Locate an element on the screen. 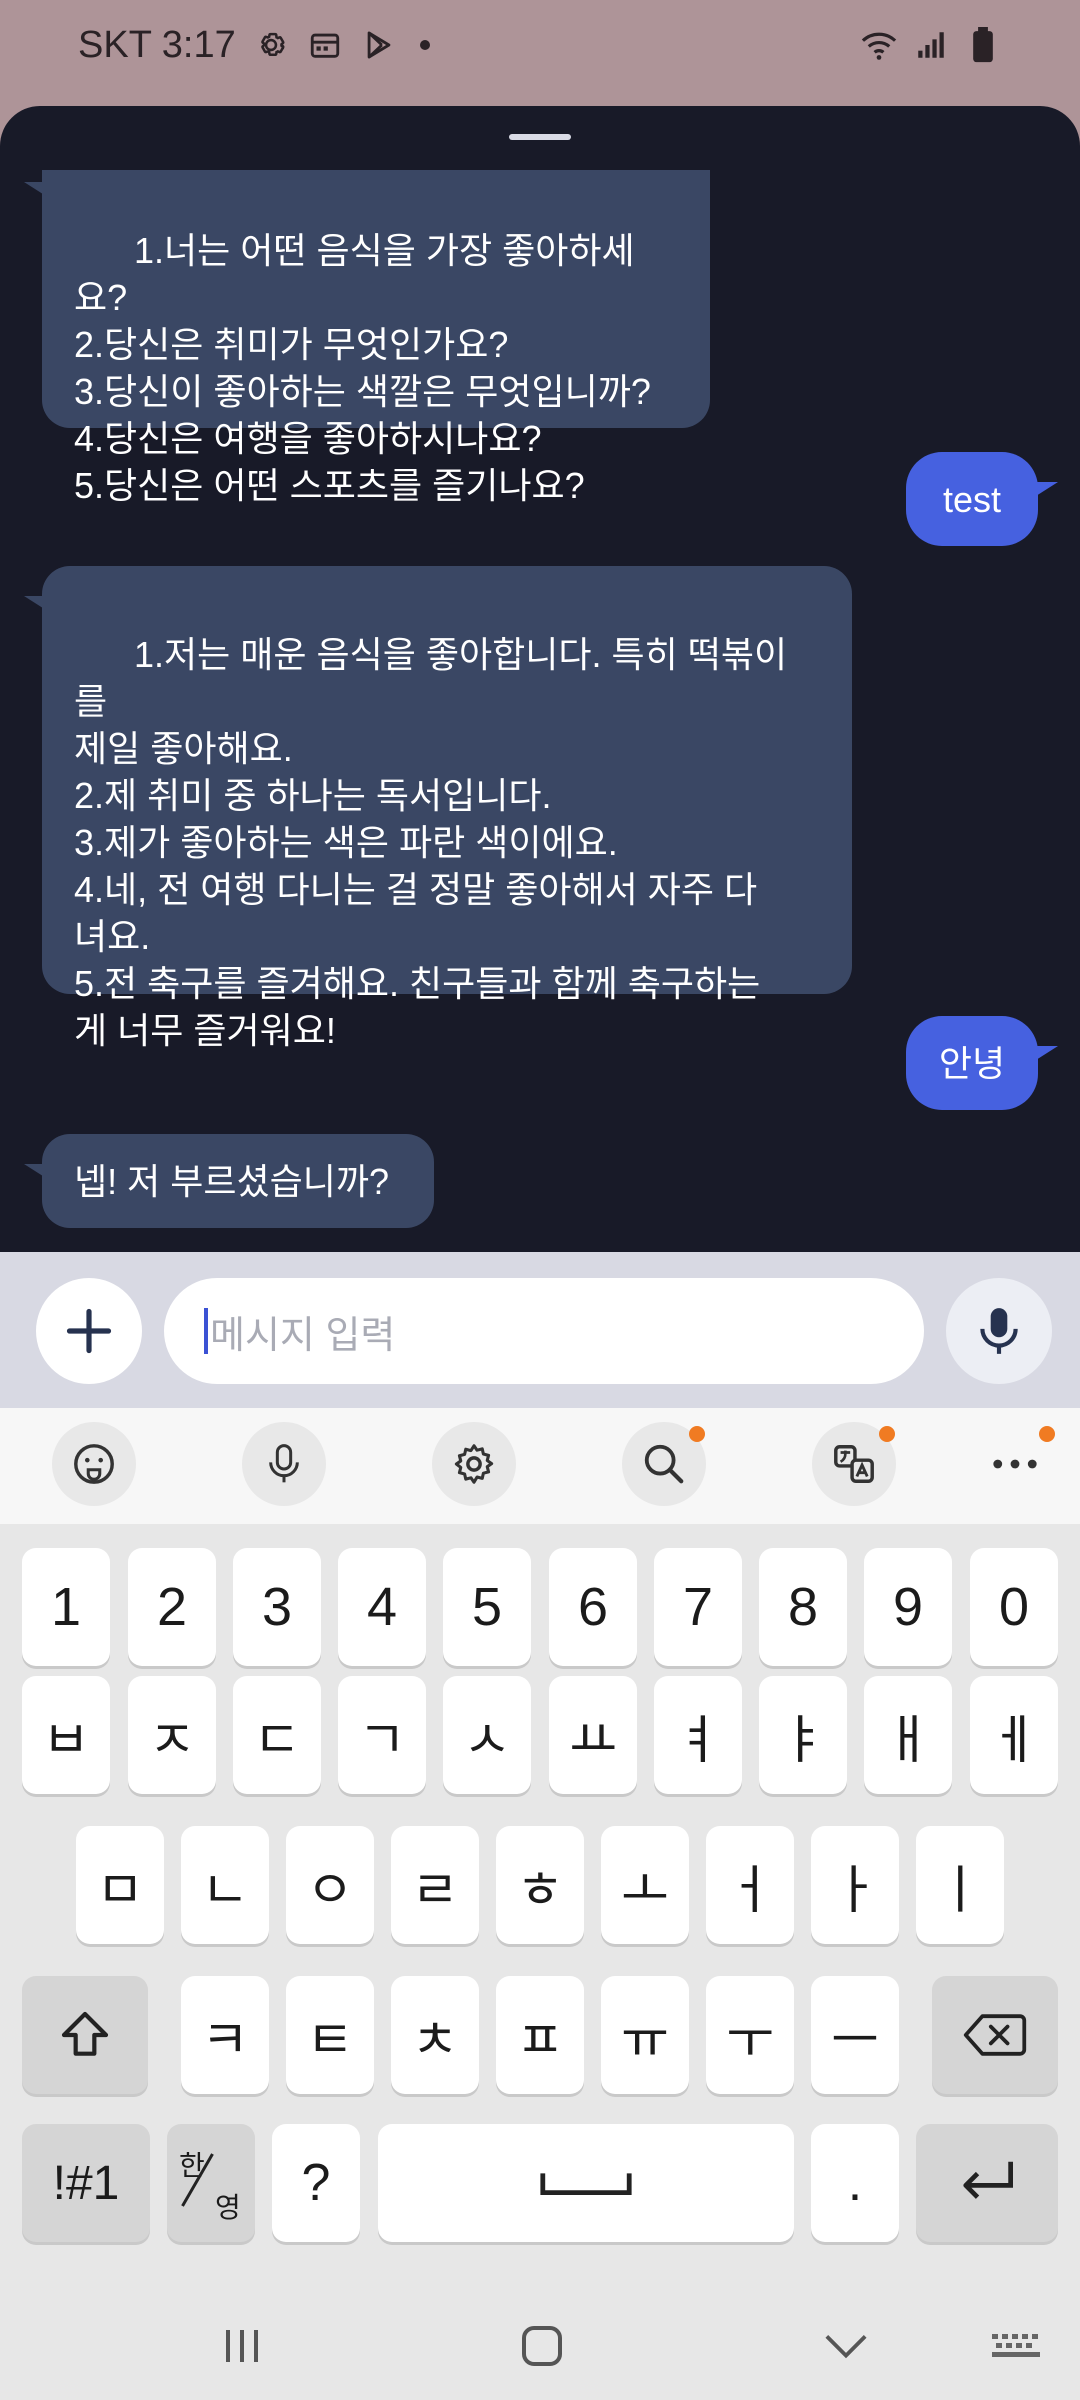 The width and height of the screenshot is (1080, 2400). key-e: ㅔ is located at coordinates (1014, 1735).